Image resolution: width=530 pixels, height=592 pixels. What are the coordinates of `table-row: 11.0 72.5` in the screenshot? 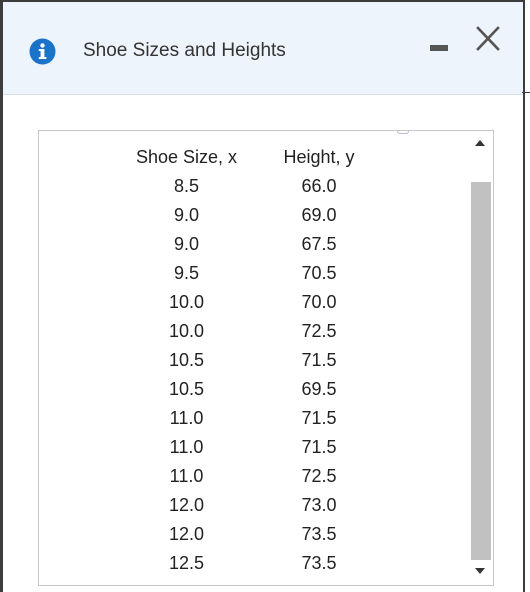 It's located at (241, 476).